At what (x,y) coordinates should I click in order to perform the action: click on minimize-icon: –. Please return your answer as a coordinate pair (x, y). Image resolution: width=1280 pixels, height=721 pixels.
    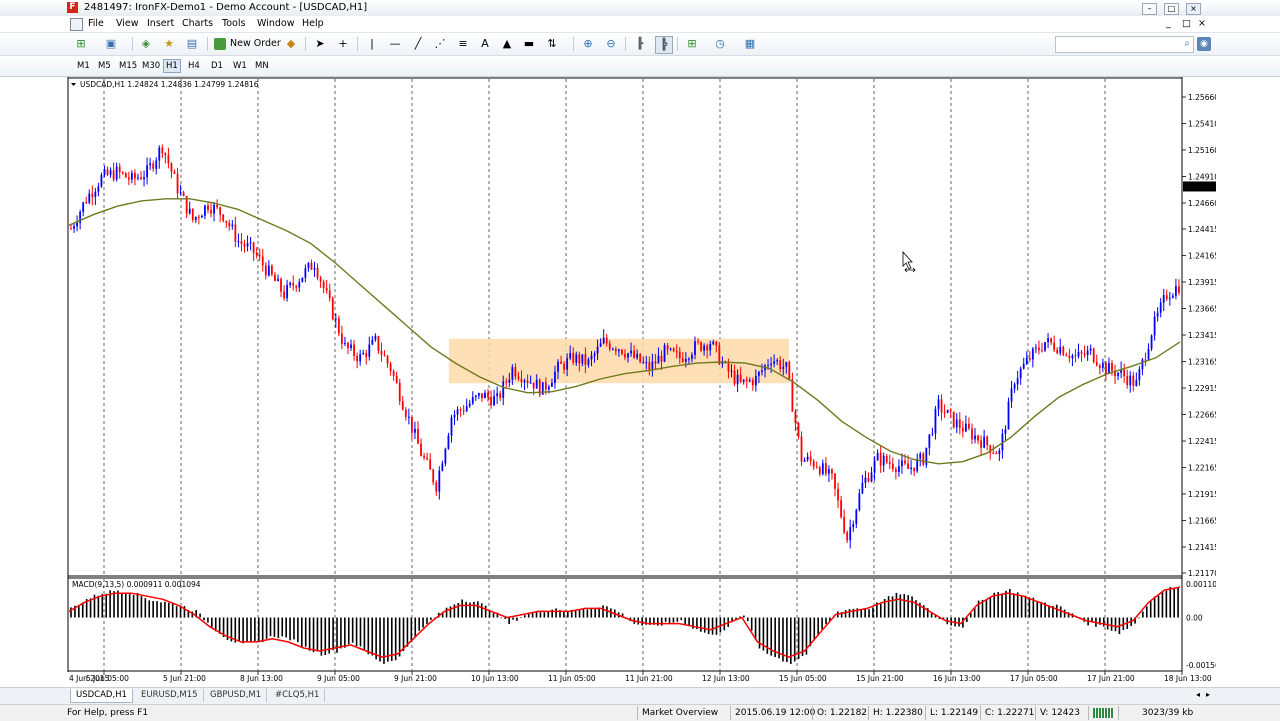
    Looking at the image, I should click on (1149, 9).